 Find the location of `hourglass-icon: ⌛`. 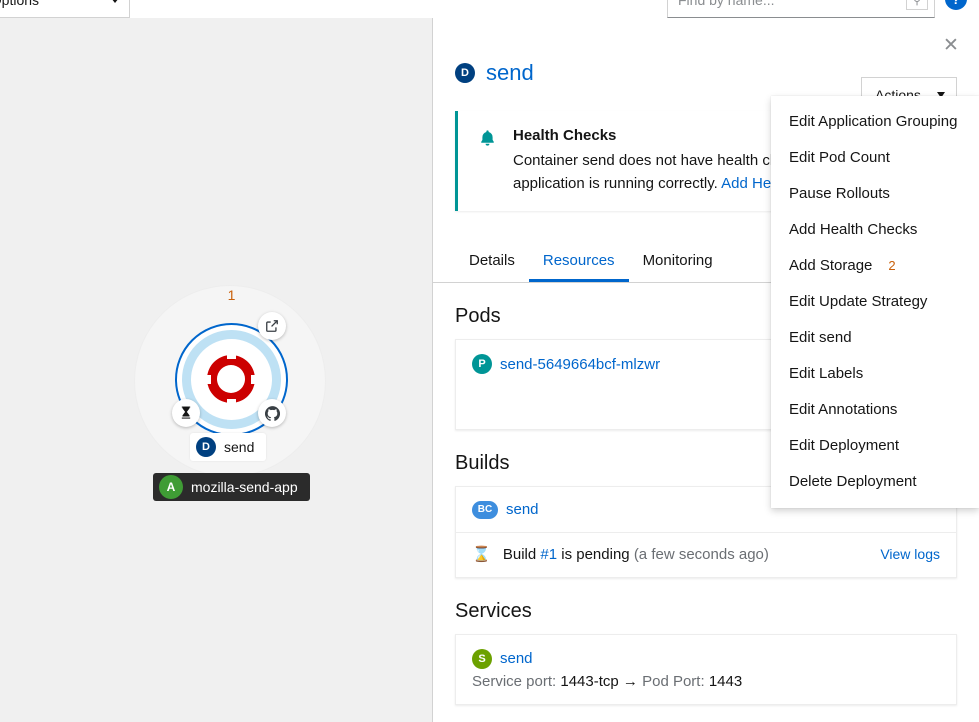

hourglass-icon: ⌛ is located at coordinates (481, 554).